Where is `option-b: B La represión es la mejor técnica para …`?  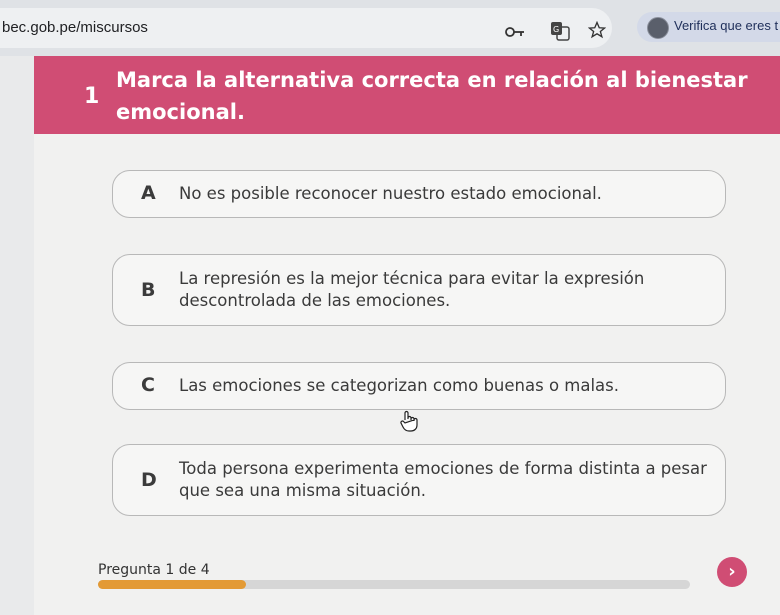 option-b: B La represión es la mejor técnica para … is located at coordinates (419, 290).